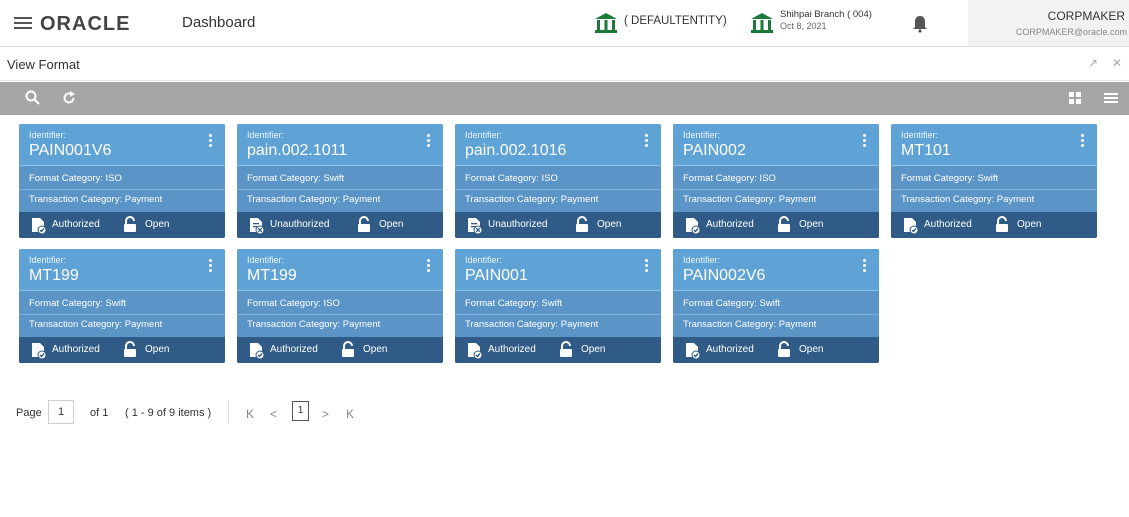 The height and width of the screenshot is (517, 1129). What do you see at coordinates (350, 414) in the screenshot?
I see `last-page-button: K` at bounding box center [350, 414].